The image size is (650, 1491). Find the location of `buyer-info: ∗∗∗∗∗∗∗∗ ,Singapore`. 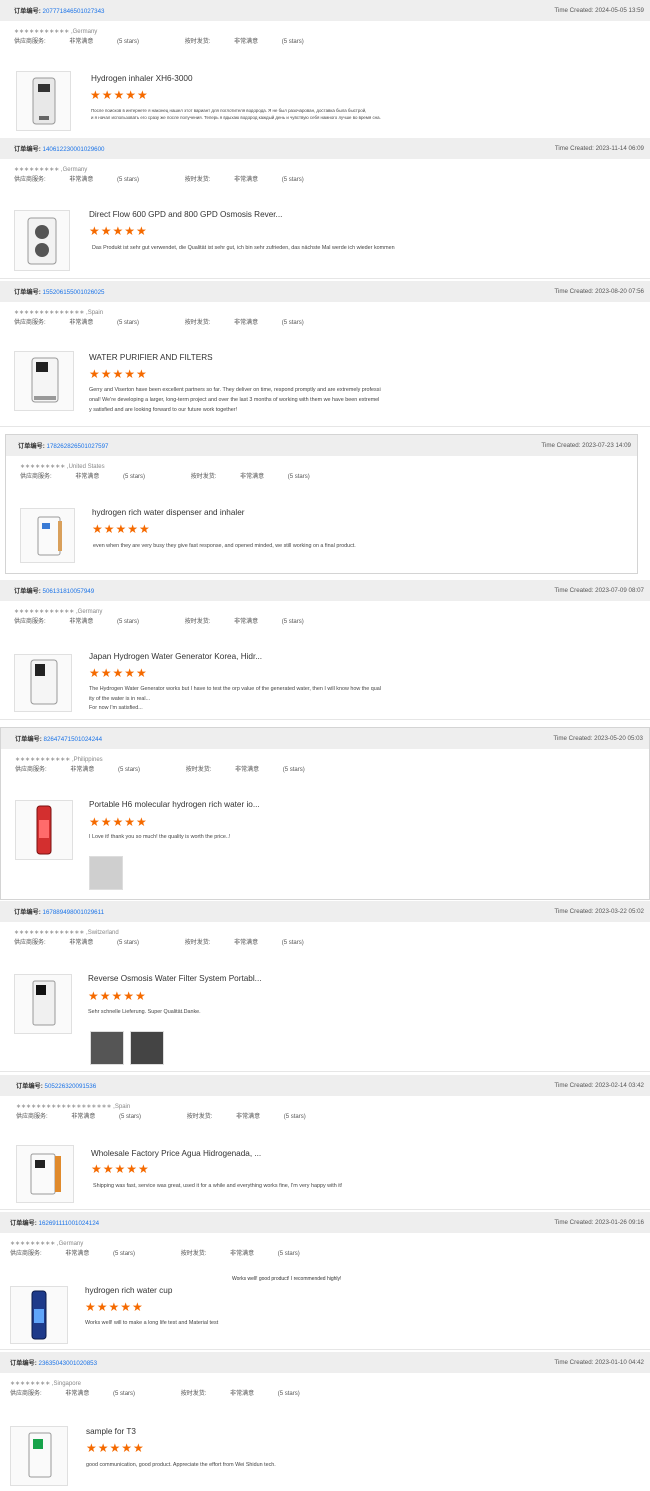

buyer-info: ∗∗∗∗∗∗∗∗ ,Singapore is located at coordinates (45, 1384).